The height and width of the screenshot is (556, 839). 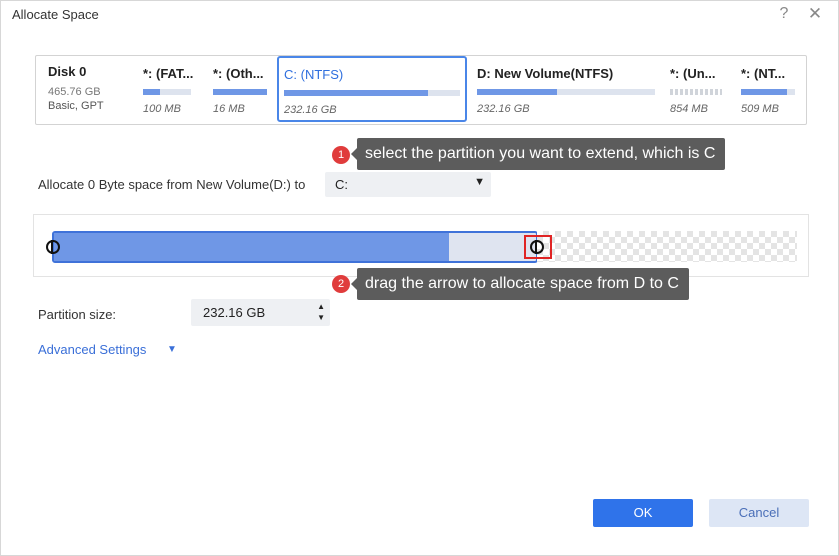 What do you see at coordinates (408, 184) in the screenshot?
I see `target-partition-select: C: ▼` at bounding box center [408, 184].